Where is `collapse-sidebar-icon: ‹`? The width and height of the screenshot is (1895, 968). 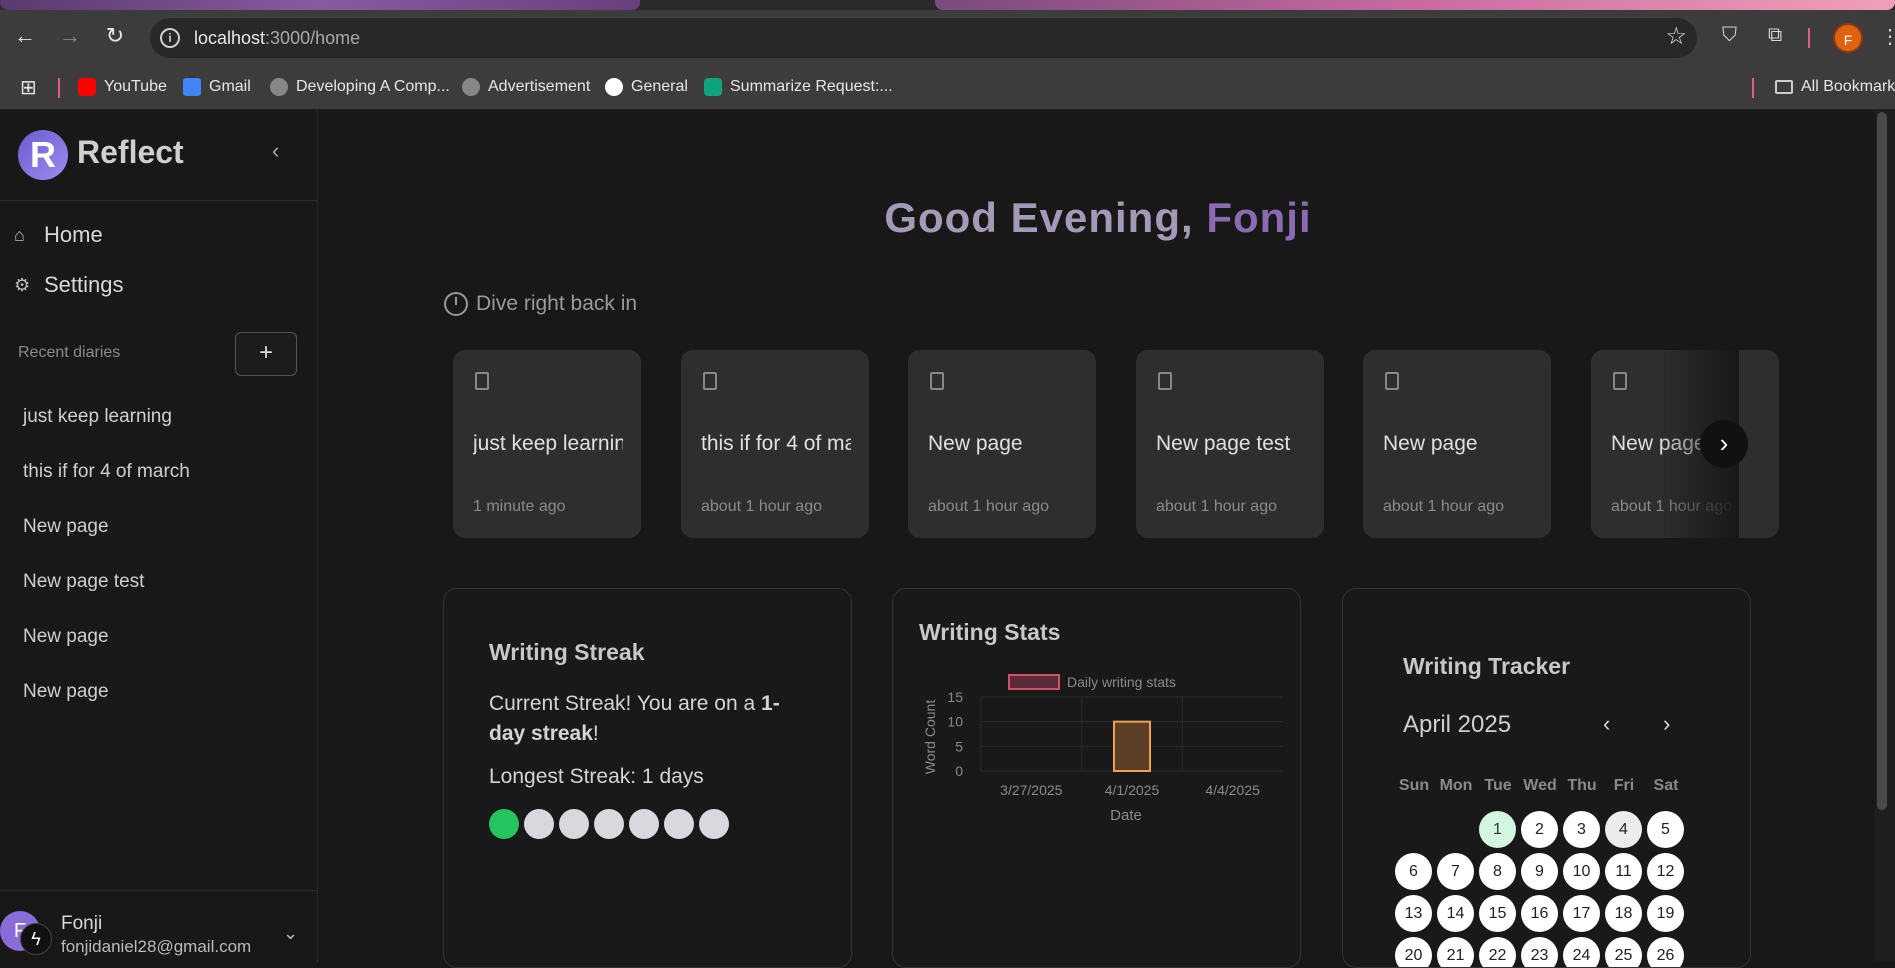 collapse-sidebar-icon: ‹ is located at coordinates (275, 151).